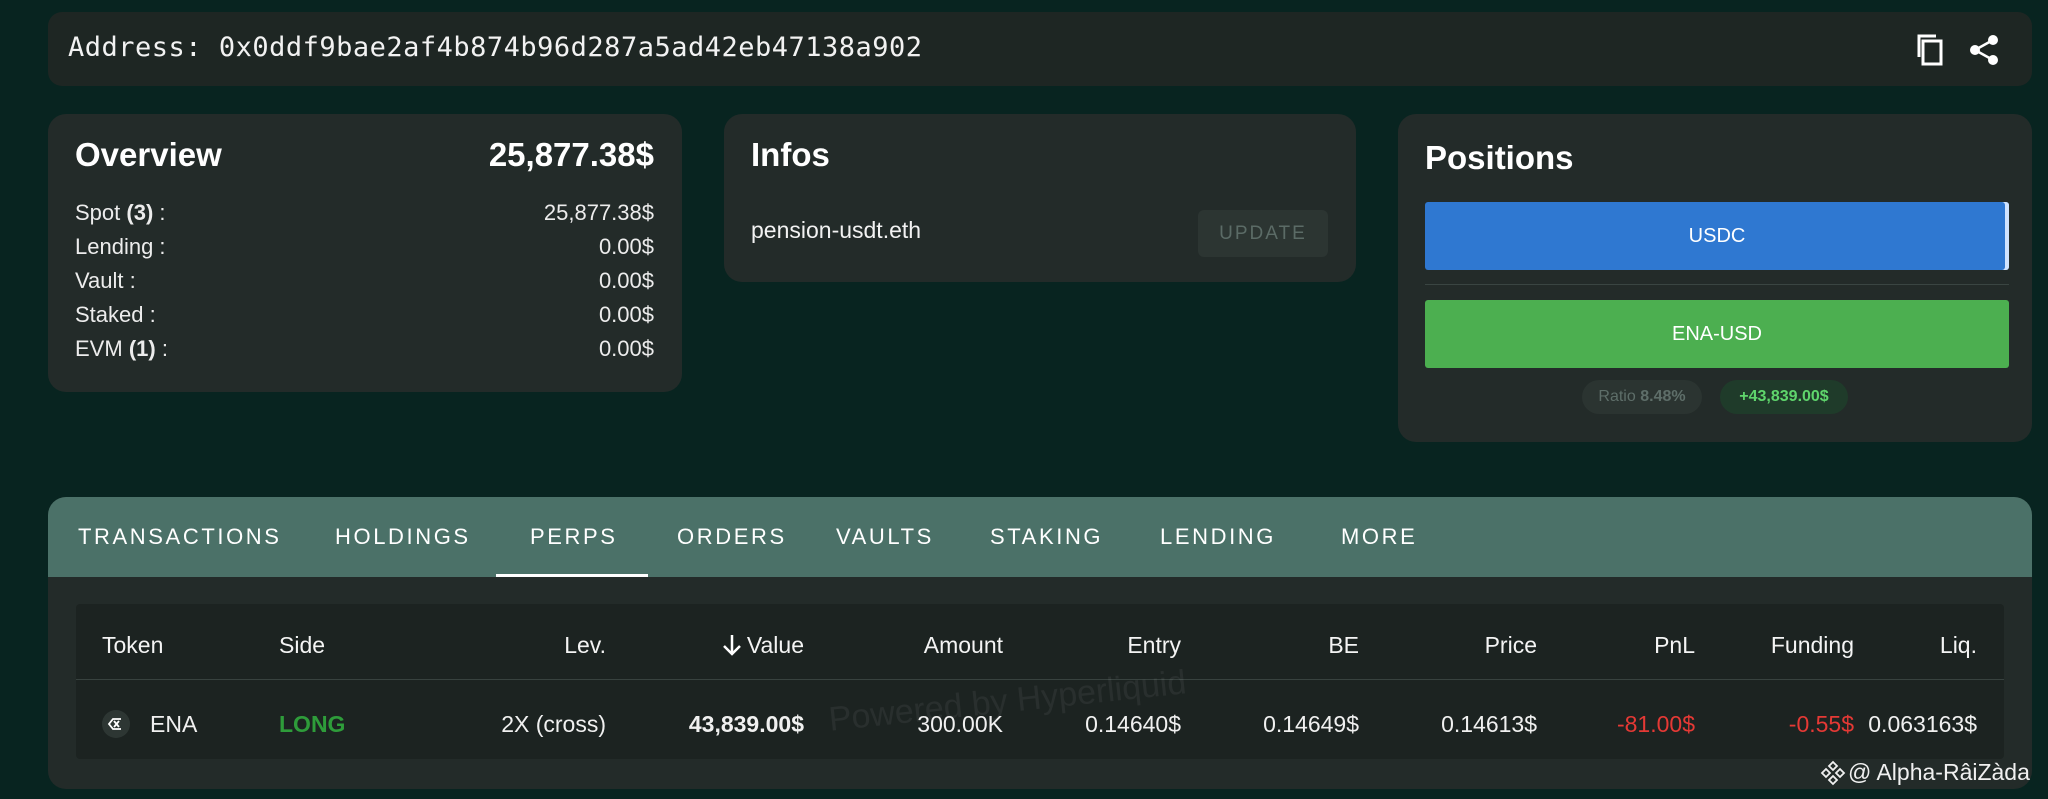 Image resolution: width=2048 pixels, height=799 pixels. I want to click on infos-card: Infos pension-usdt.eth UPDATE, so click(1040, 198).